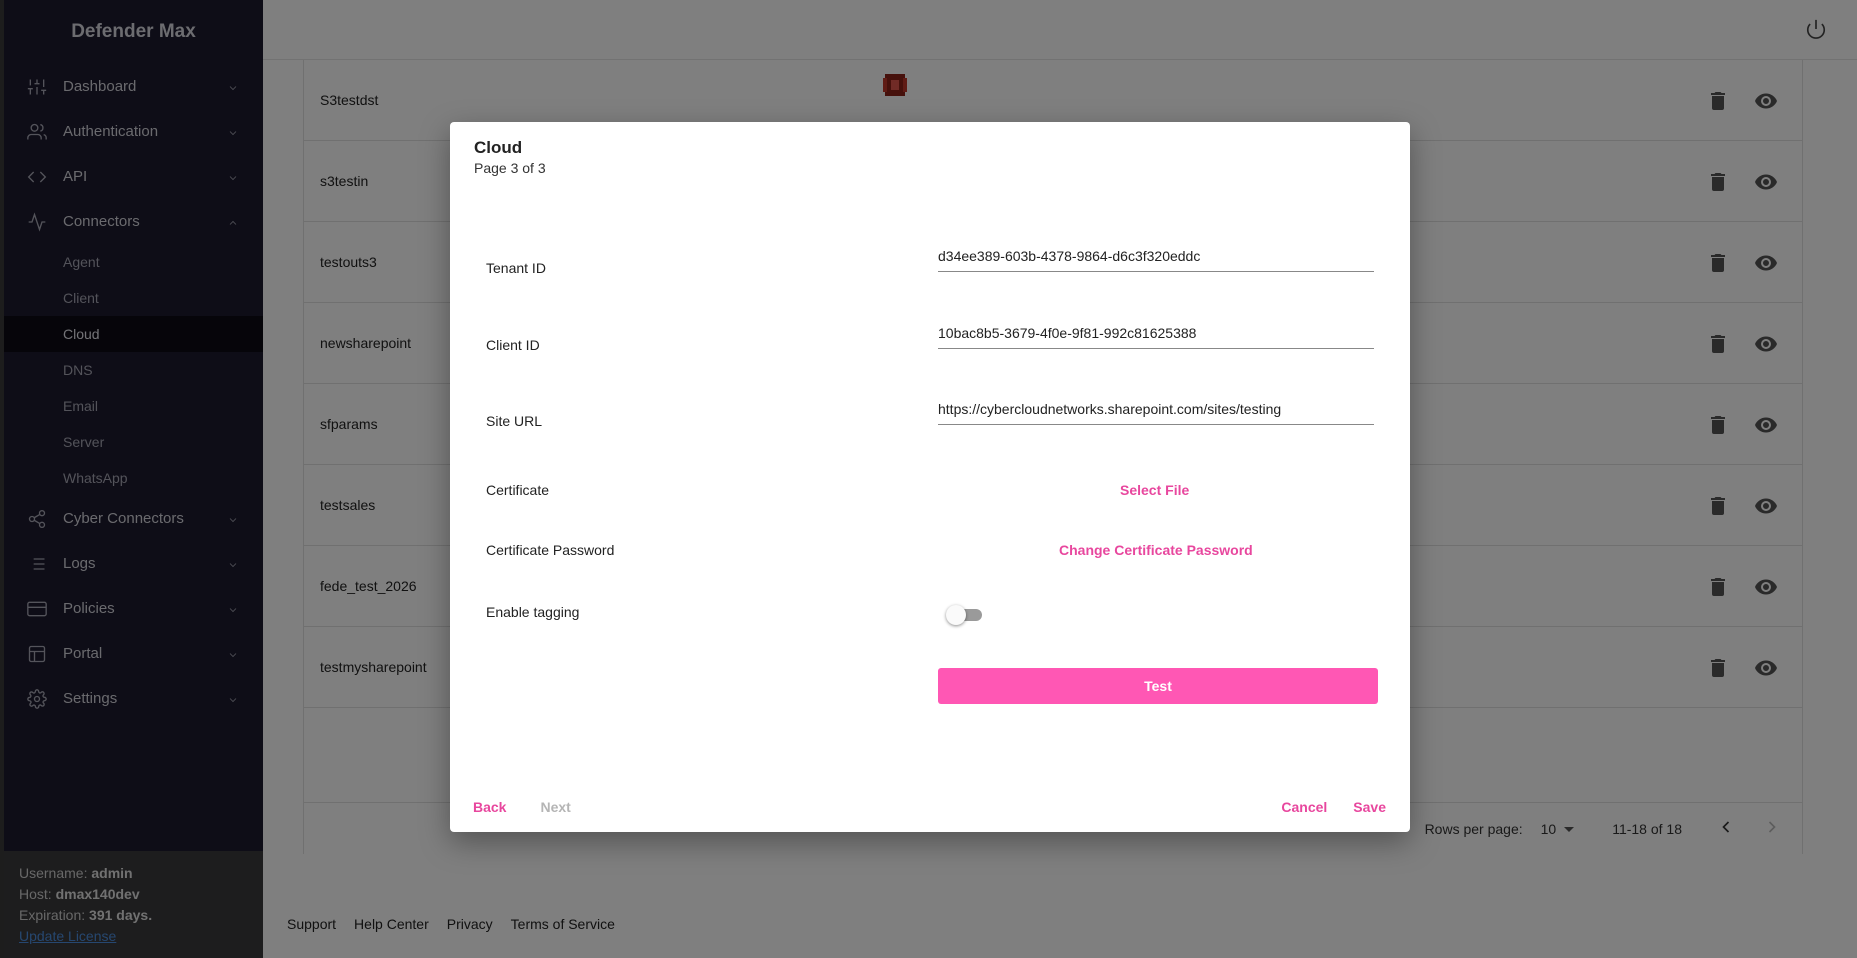  I want to click on back-button: Back, so click(489, 807).